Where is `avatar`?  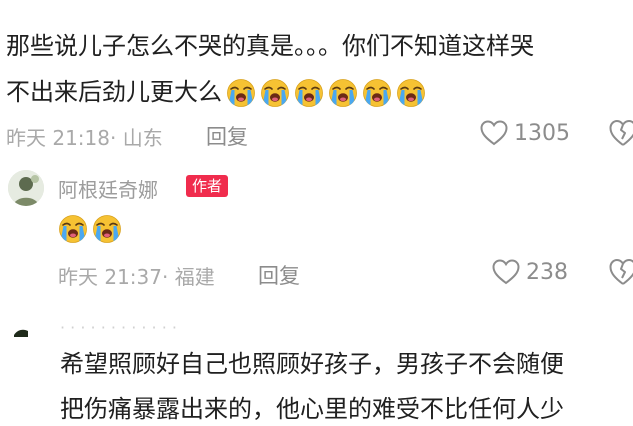
avatar is located at coordinates (26, 188).